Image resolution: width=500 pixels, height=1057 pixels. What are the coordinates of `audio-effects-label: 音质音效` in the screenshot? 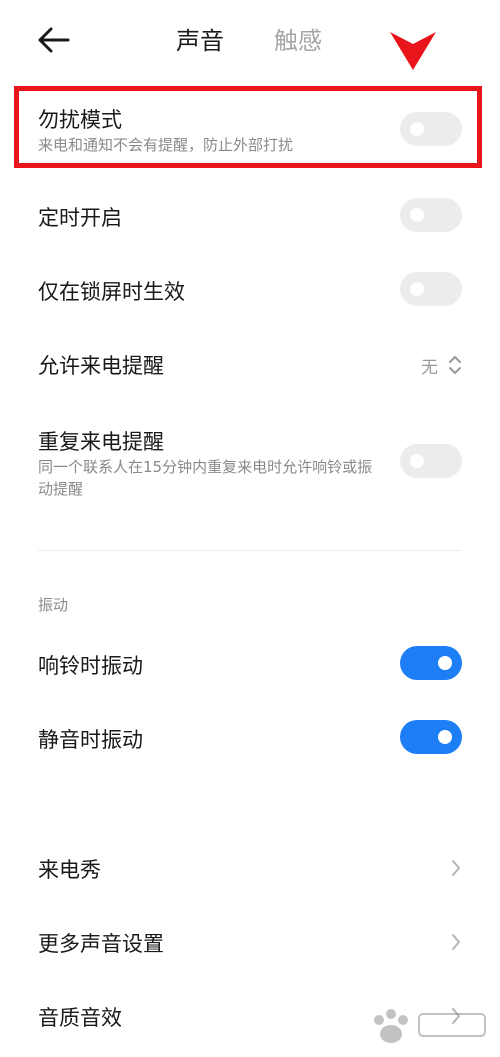 It's located at (80, 1018).